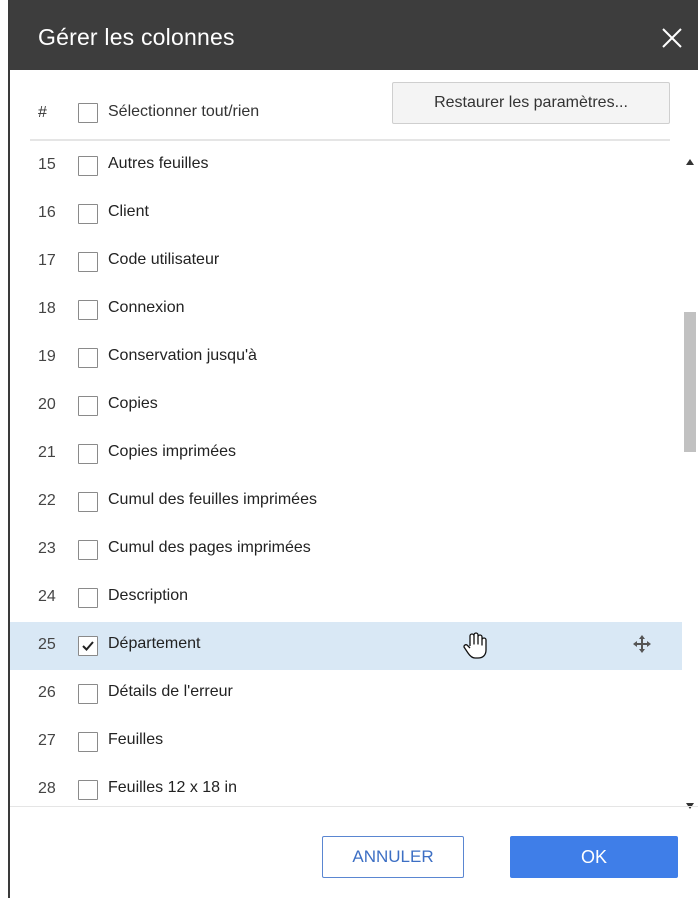  What do you see at coordinates (47, 644) in the screenshot?
I see `column-number: 25` at bounding box center [47, 644].